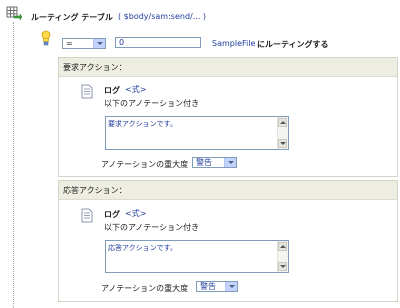 This screenshot has height=308, width=400. Describe the element at coordinates (46, 38) in the screenshot. I see `condition-lightbulb-icon` at that location.